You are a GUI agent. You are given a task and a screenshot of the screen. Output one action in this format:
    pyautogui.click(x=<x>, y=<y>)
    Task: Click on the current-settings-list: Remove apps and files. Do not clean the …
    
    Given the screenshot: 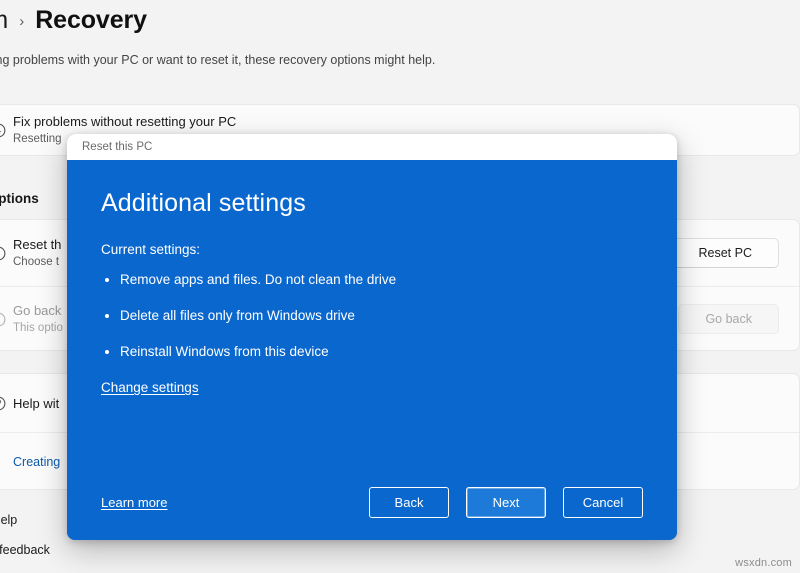 What is the action you would take?
    pyautogui.click(x=372, y=316)
    